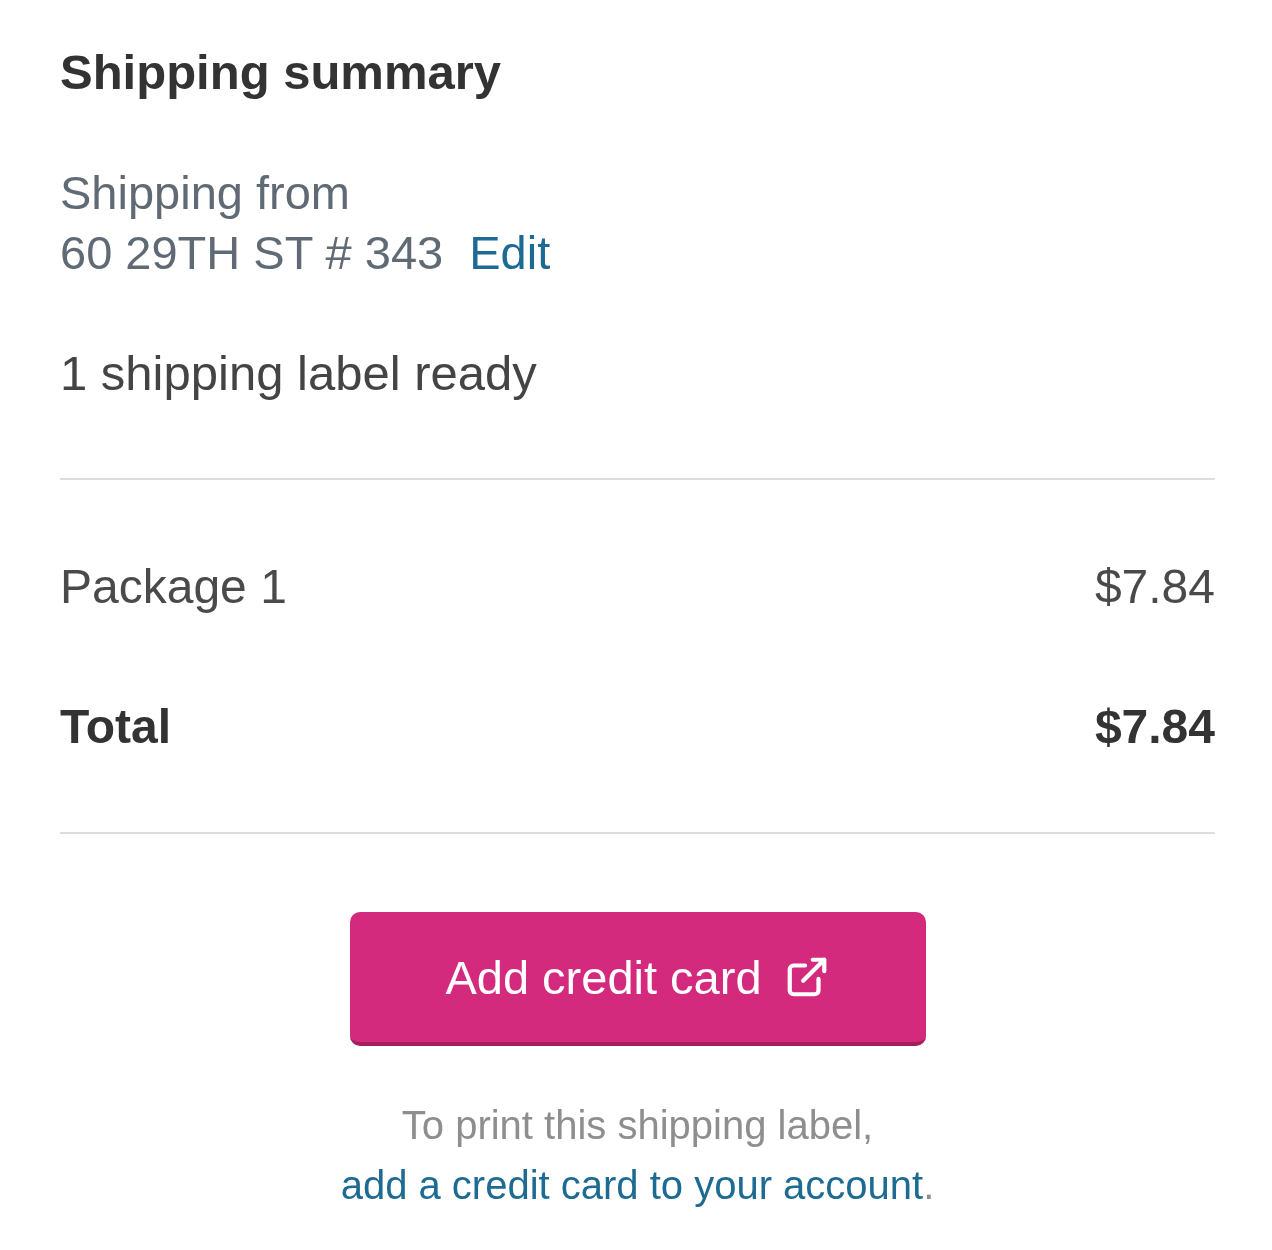 Image resolution: width=1272 pixels, height=1250 pixels. I want to click on section-title: Shipping summary, so click(281, 72).